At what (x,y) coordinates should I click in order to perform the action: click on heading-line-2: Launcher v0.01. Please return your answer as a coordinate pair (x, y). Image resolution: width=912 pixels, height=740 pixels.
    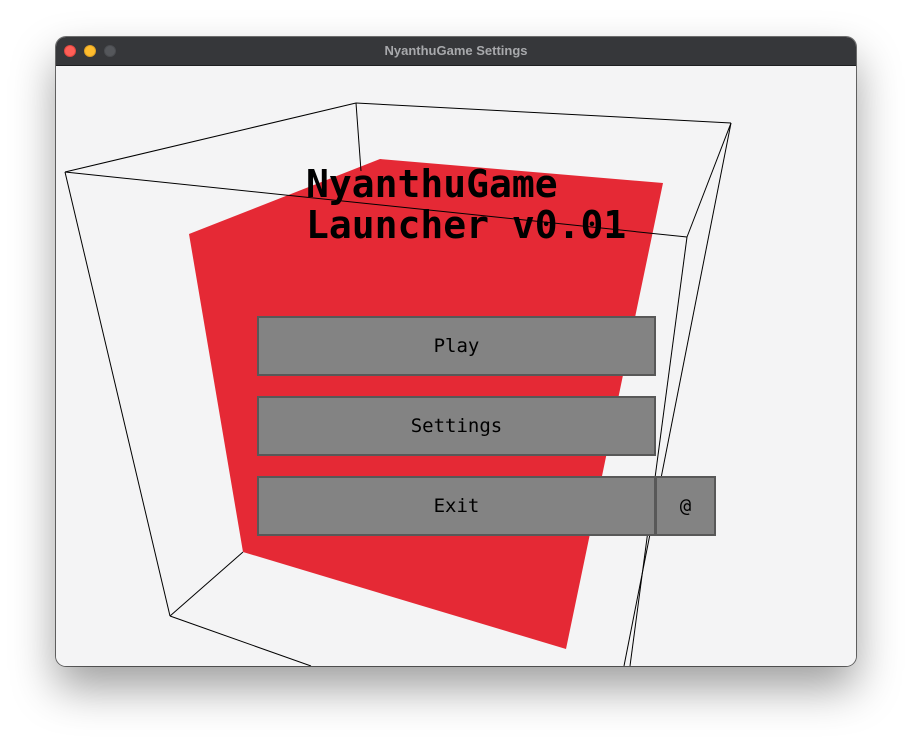
    Looking at the image, I should click on (466, 225).